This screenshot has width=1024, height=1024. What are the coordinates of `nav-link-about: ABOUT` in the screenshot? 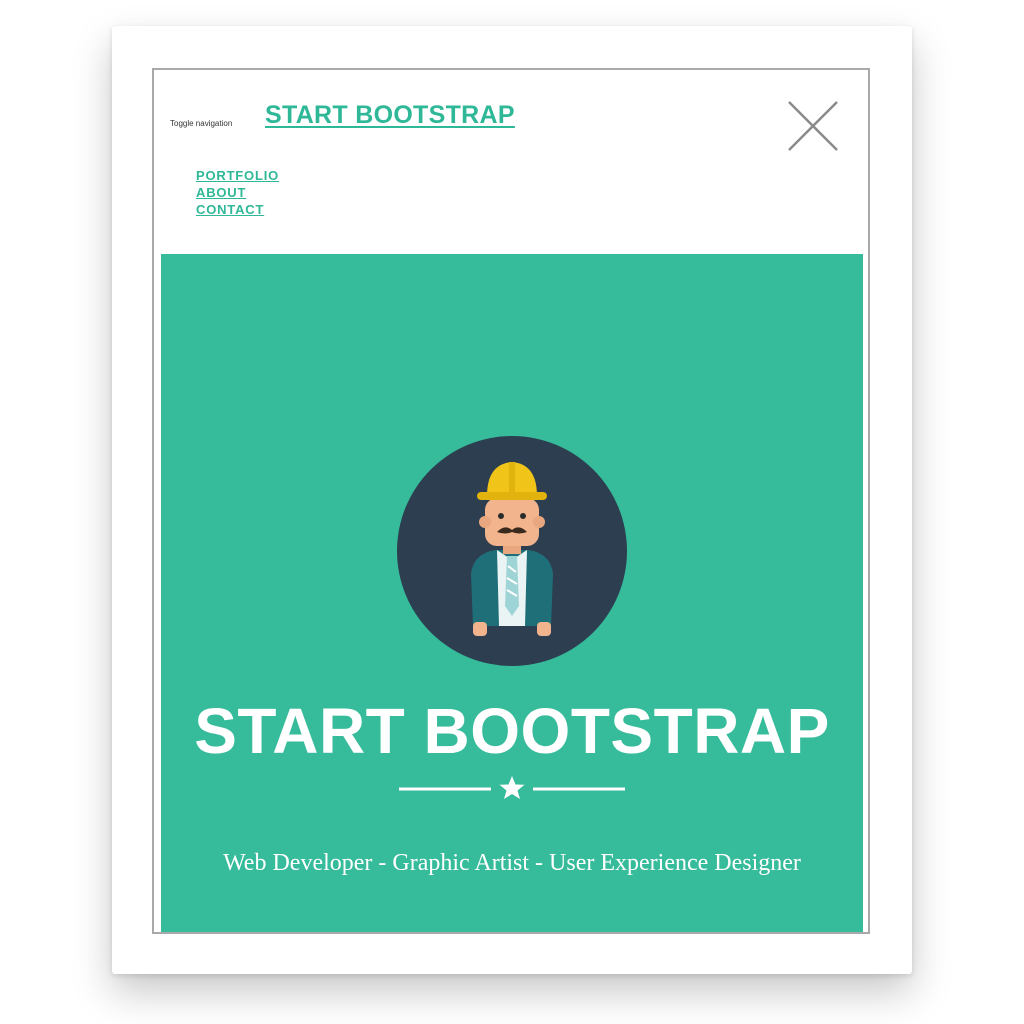 It's located at (221, 192).